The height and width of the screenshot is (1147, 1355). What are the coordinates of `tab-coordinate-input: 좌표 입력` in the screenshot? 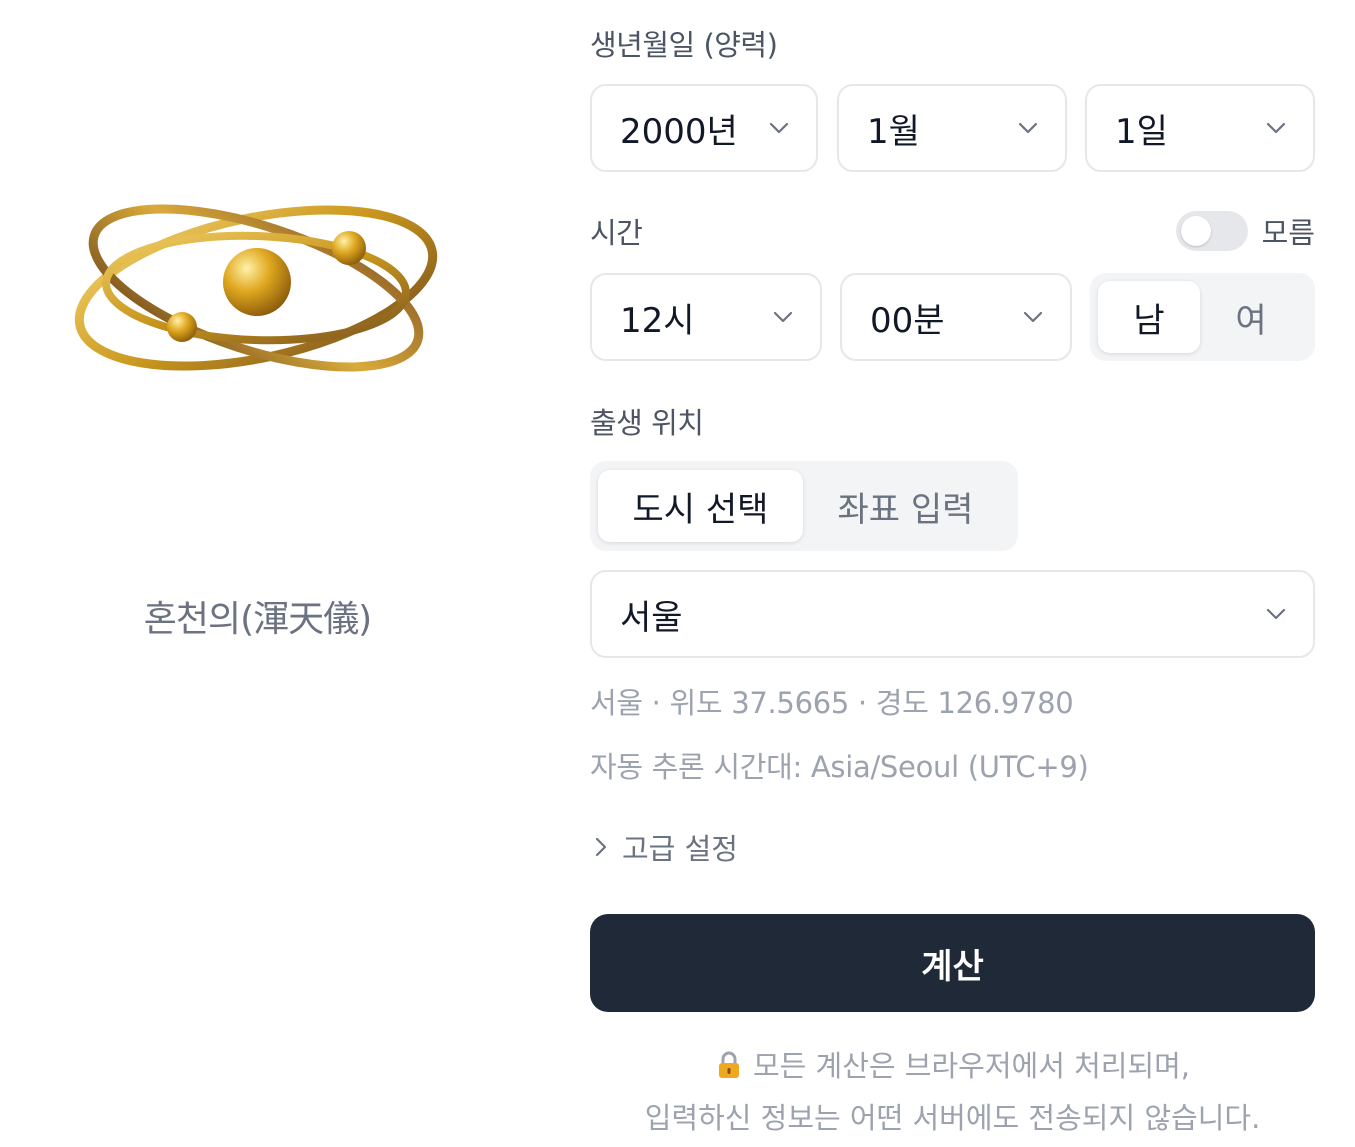 It's located at (905, 506).